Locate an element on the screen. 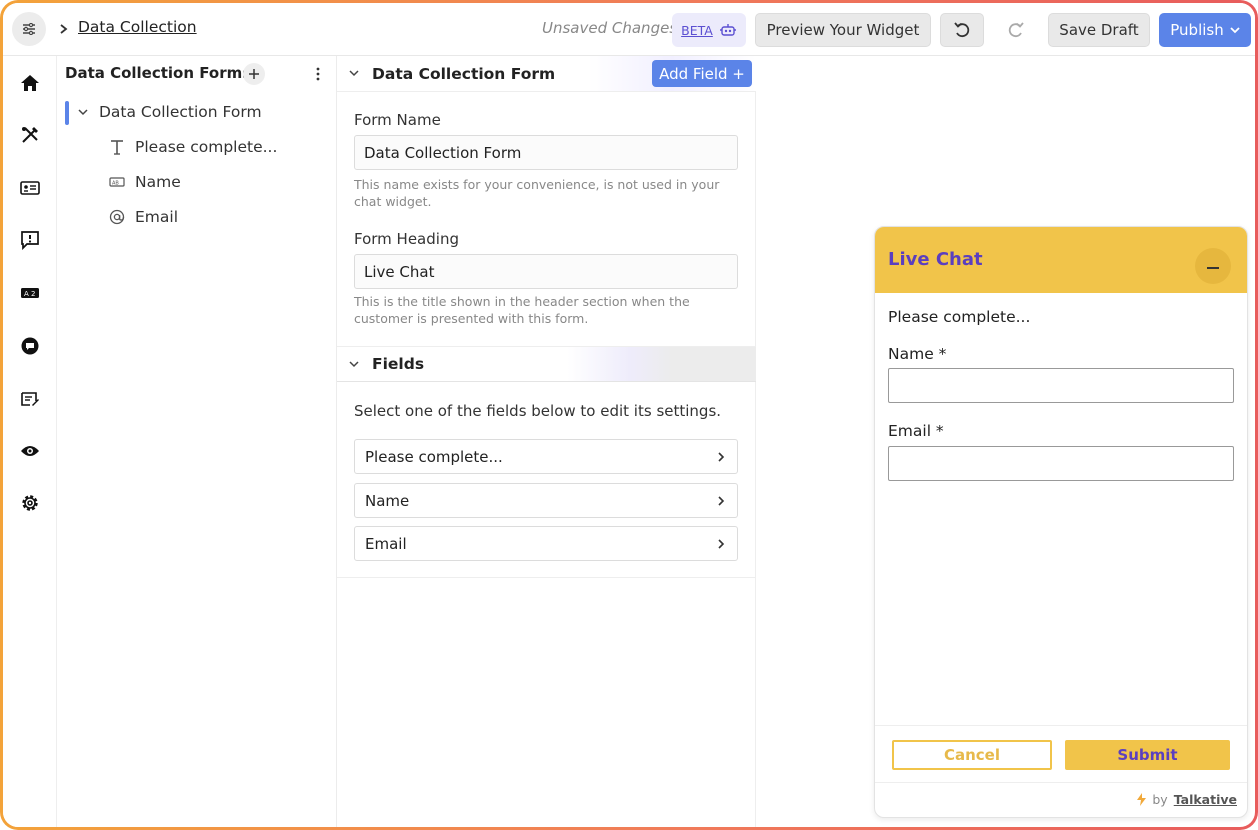 The height and width of the screenshot is (830, 1258). undo-icon is located at coordinates (962, 30).